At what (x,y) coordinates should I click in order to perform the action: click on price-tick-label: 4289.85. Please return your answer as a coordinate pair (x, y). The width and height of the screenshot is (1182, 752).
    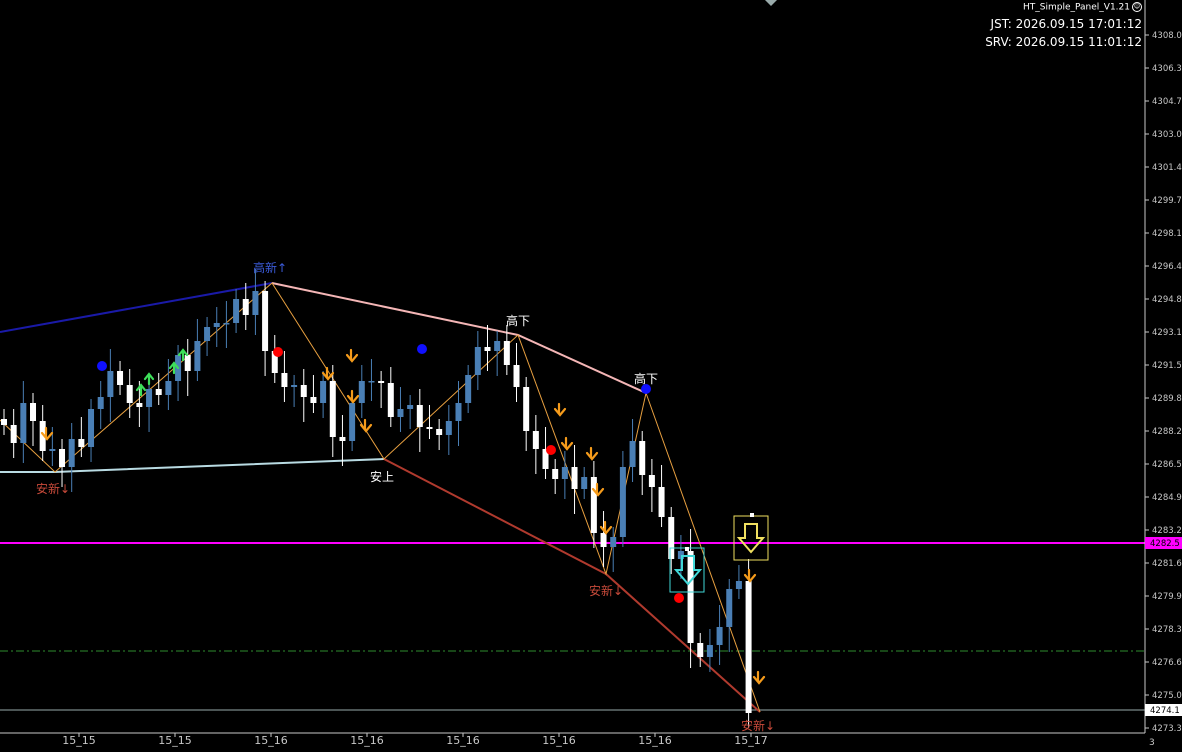
    Looking at the image, I should click on (1167, 399).